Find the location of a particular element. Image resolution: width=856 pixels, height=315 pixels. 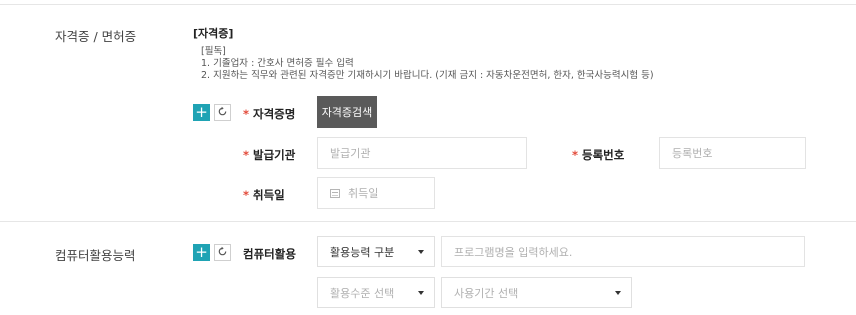

acq-date-label: * 취득일 is located at coordinates (264, 195).